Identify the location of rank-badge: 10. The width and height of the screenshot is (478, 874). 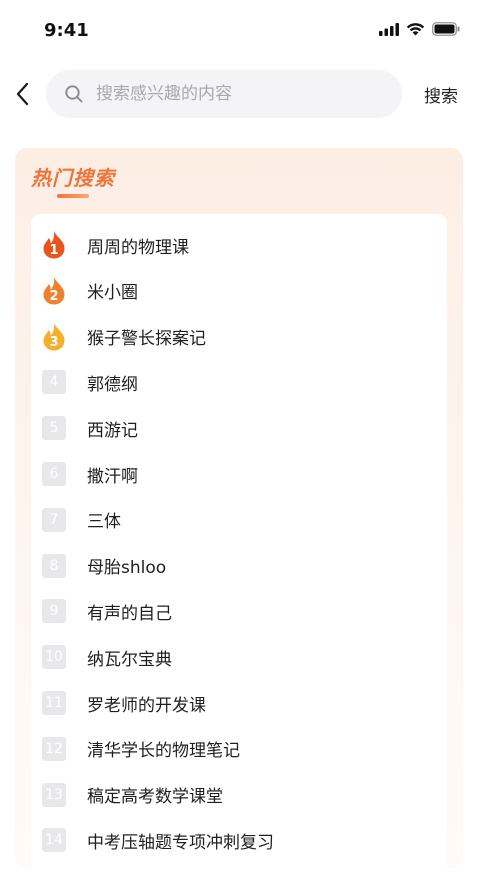
(54, 657).